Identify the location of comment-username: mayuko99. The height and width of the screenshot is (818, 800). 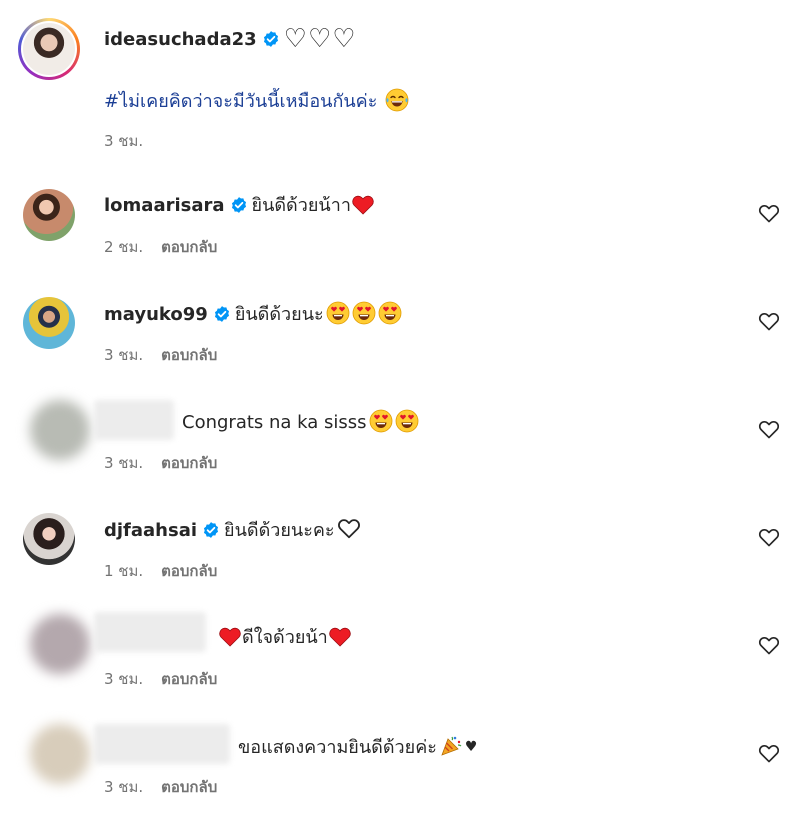
(156, 314).